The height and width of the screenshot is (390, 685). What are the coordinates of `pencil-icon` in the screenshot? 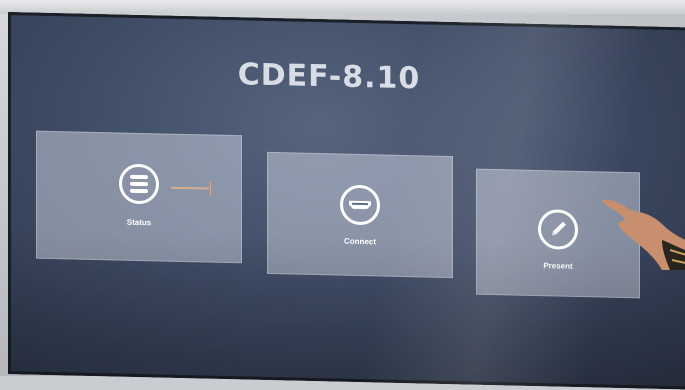 It's located at (558, 229).